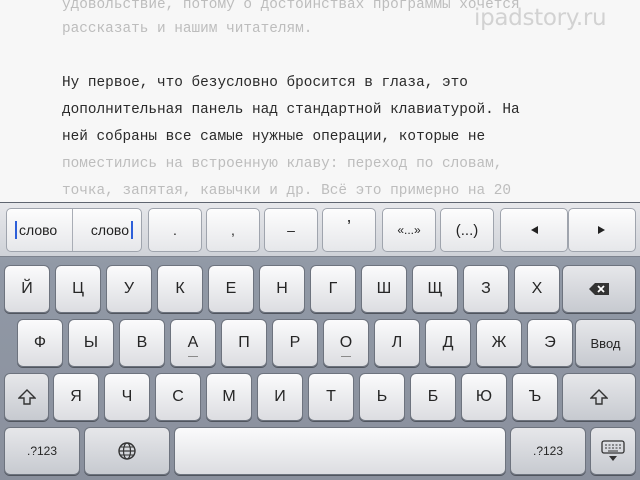 This screenshot has height=480, width=640. I want to click on letter-key: Е, so click(231, 289).